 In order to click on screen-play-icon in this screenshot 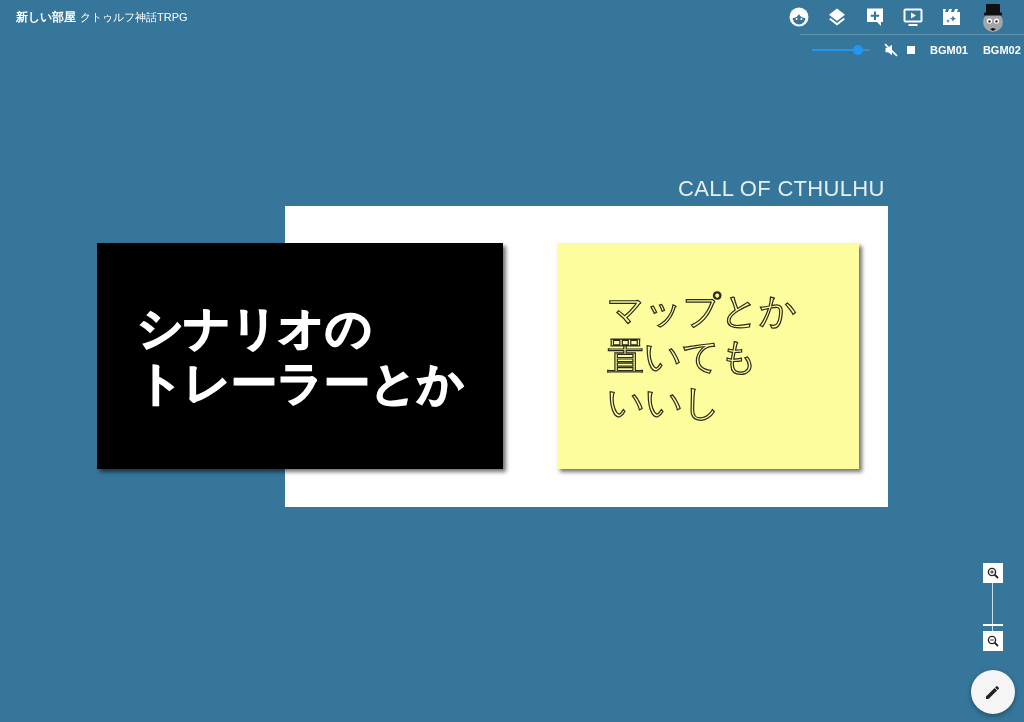, I will do `click(913, 17)`.